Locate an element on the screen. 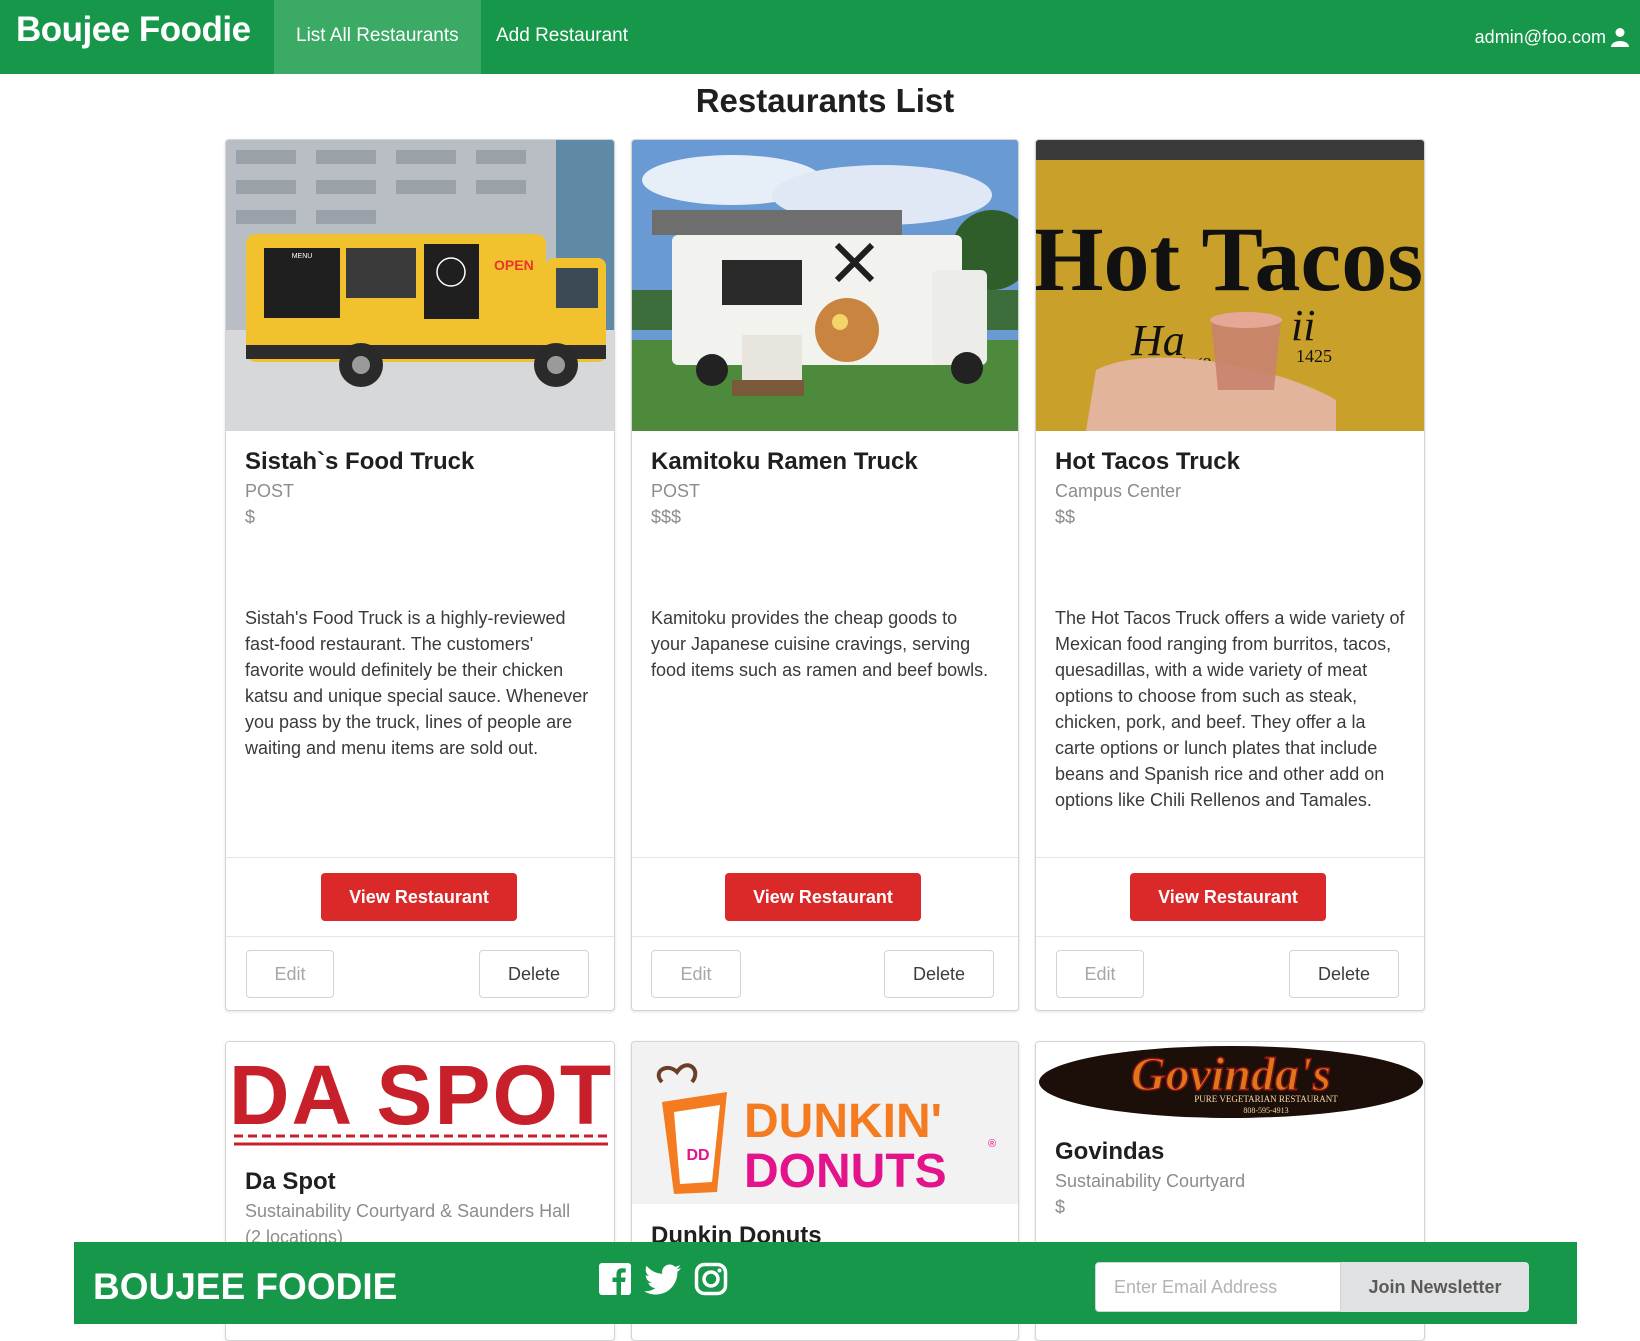 The image size is (1640, 1341). hawaii-sign-end: ii is located at coordinates (1303, 325).